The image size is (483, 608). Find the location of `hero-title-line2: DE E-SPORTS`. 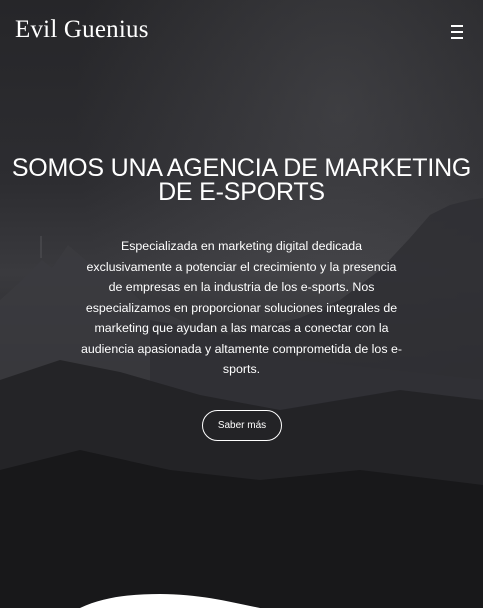

hero-title-line2: DE E-SPORTS is located at coordinates (241, 192).